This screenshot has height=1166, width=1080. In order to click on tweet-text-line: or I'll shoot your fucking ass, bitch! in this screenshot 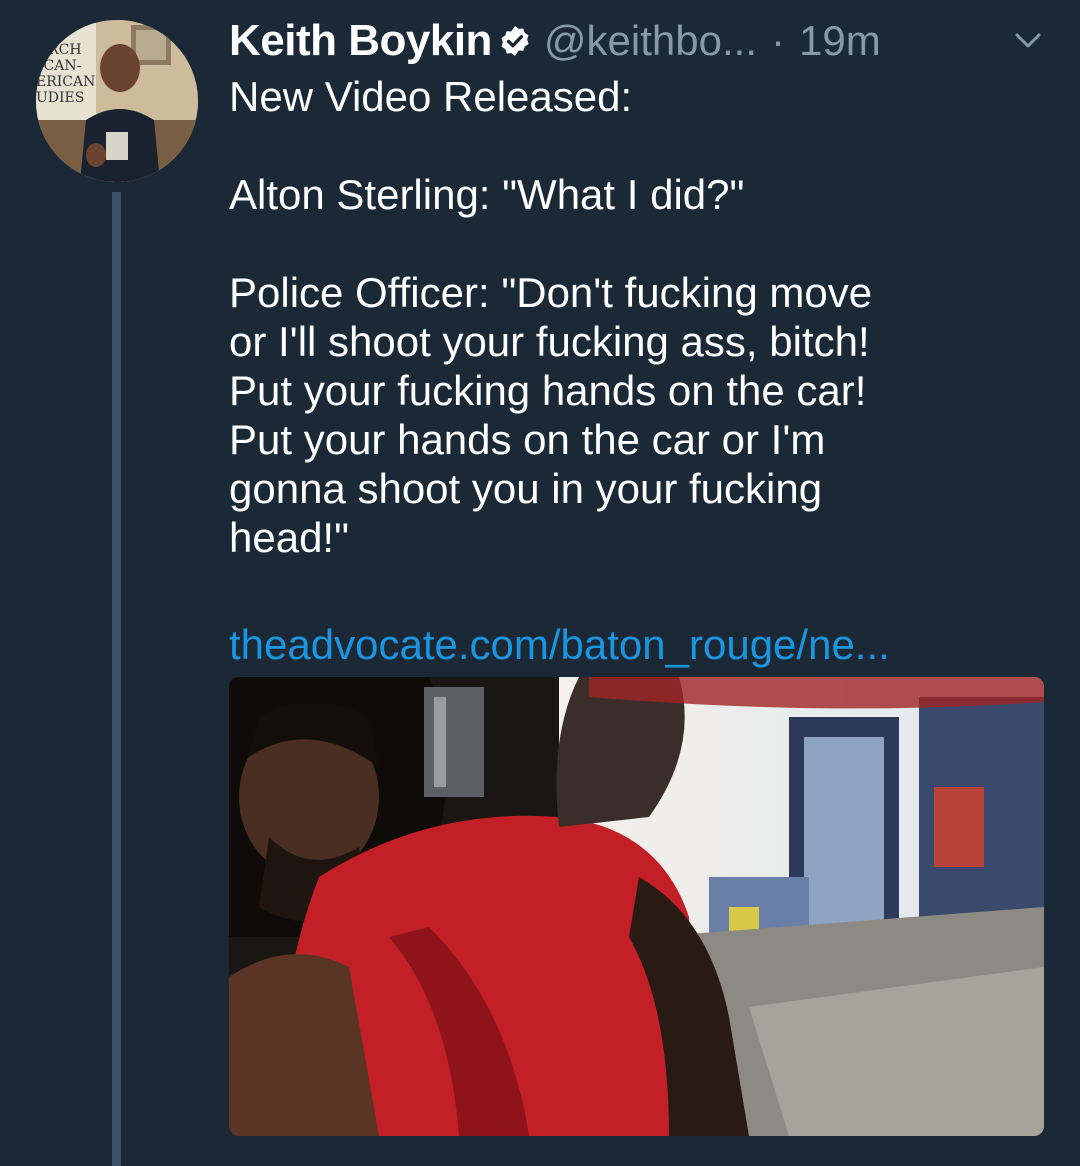, I will do `click(549, 341)`.